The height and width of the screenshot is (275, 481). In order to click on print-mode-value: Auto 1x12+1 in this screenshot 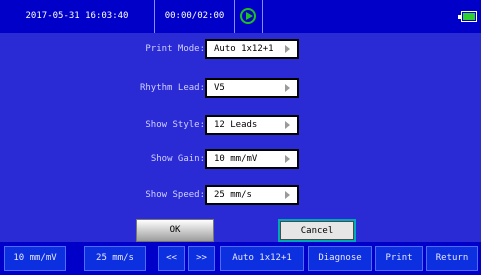, I will do `click(244, 49)`.